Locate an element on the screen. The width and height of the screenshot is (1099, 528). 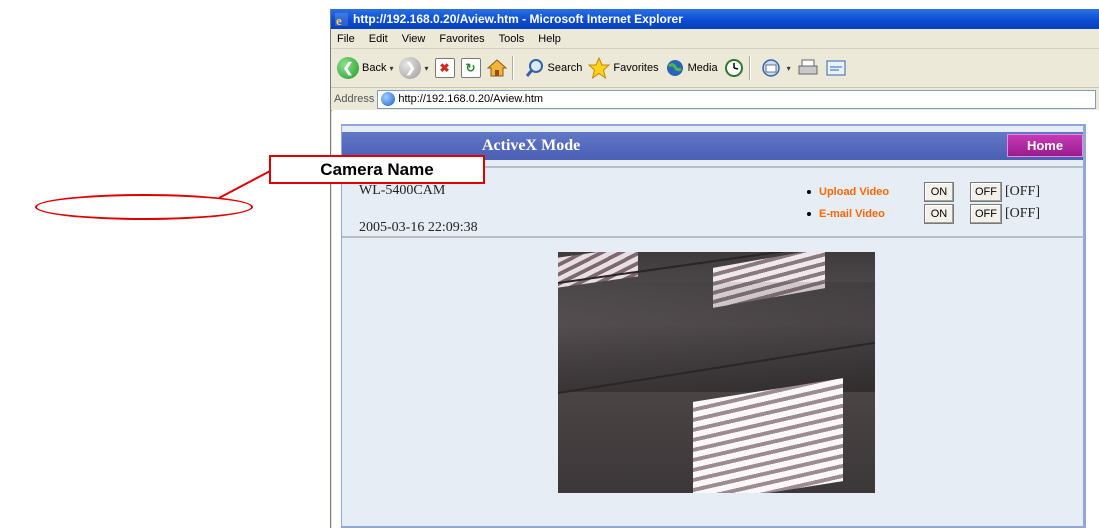
media-label: Media is located at coordinates (702, 68).